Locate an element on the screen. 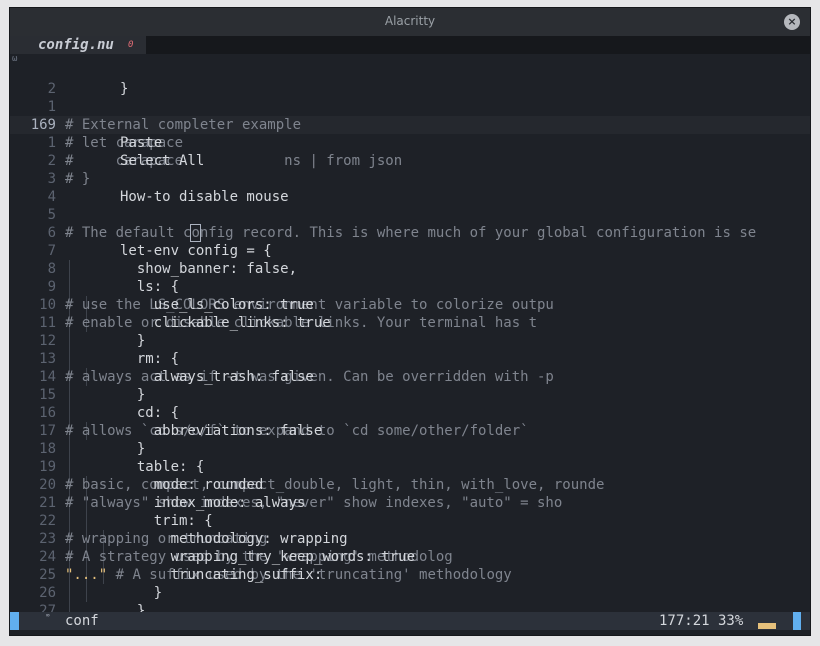 The image size is (820, 646). close-icon: × is located at coordinates (792, 22).